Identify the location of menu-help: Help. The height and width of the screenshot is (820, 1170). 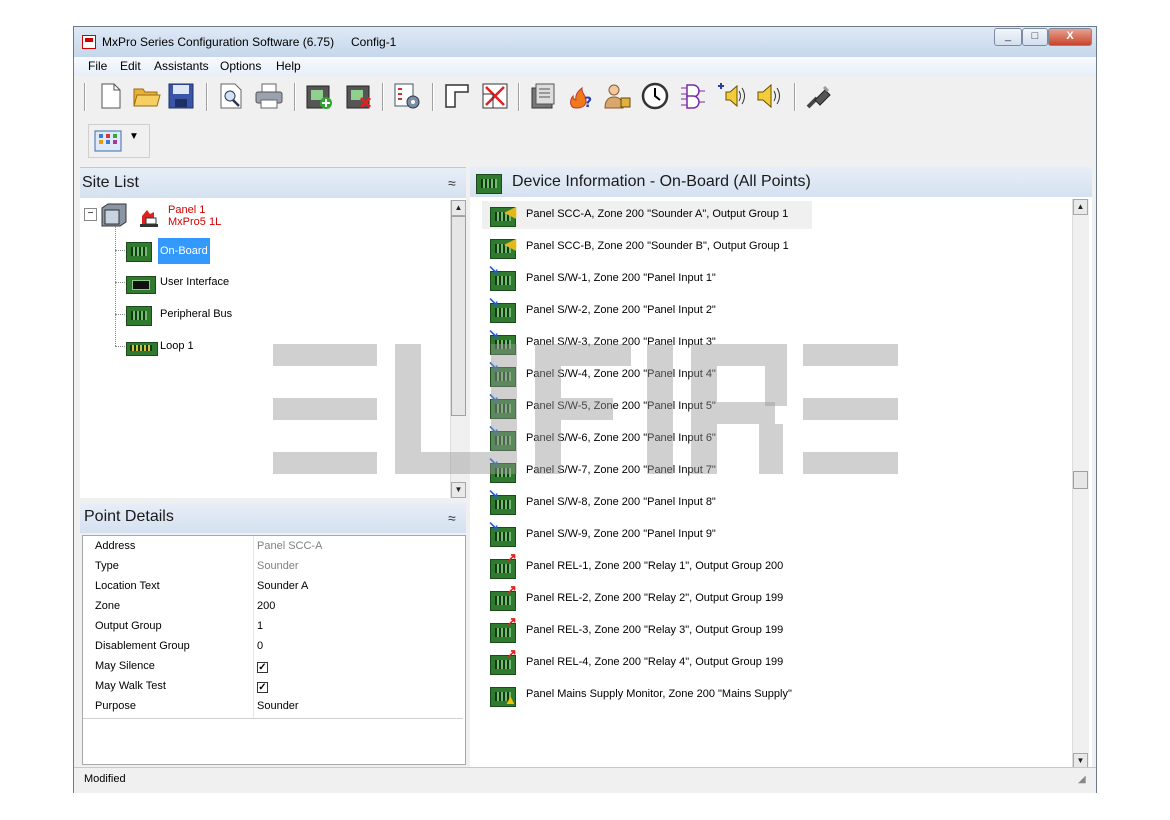
(288, 66).